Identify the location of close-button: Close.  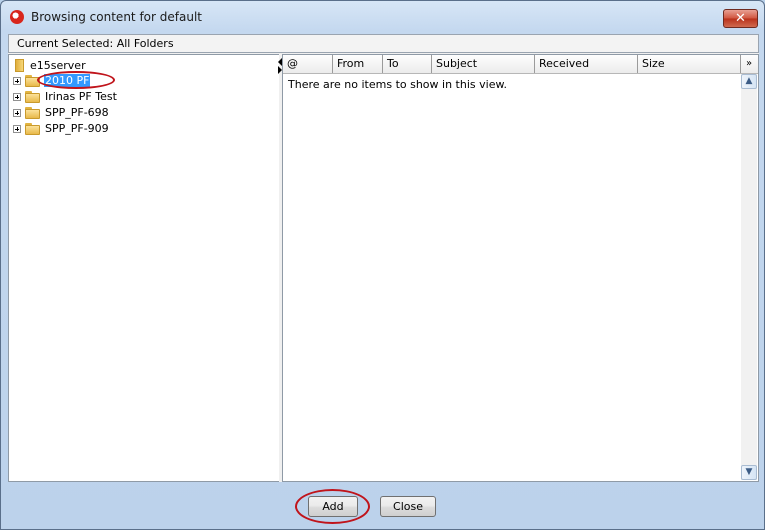
(408, 506).